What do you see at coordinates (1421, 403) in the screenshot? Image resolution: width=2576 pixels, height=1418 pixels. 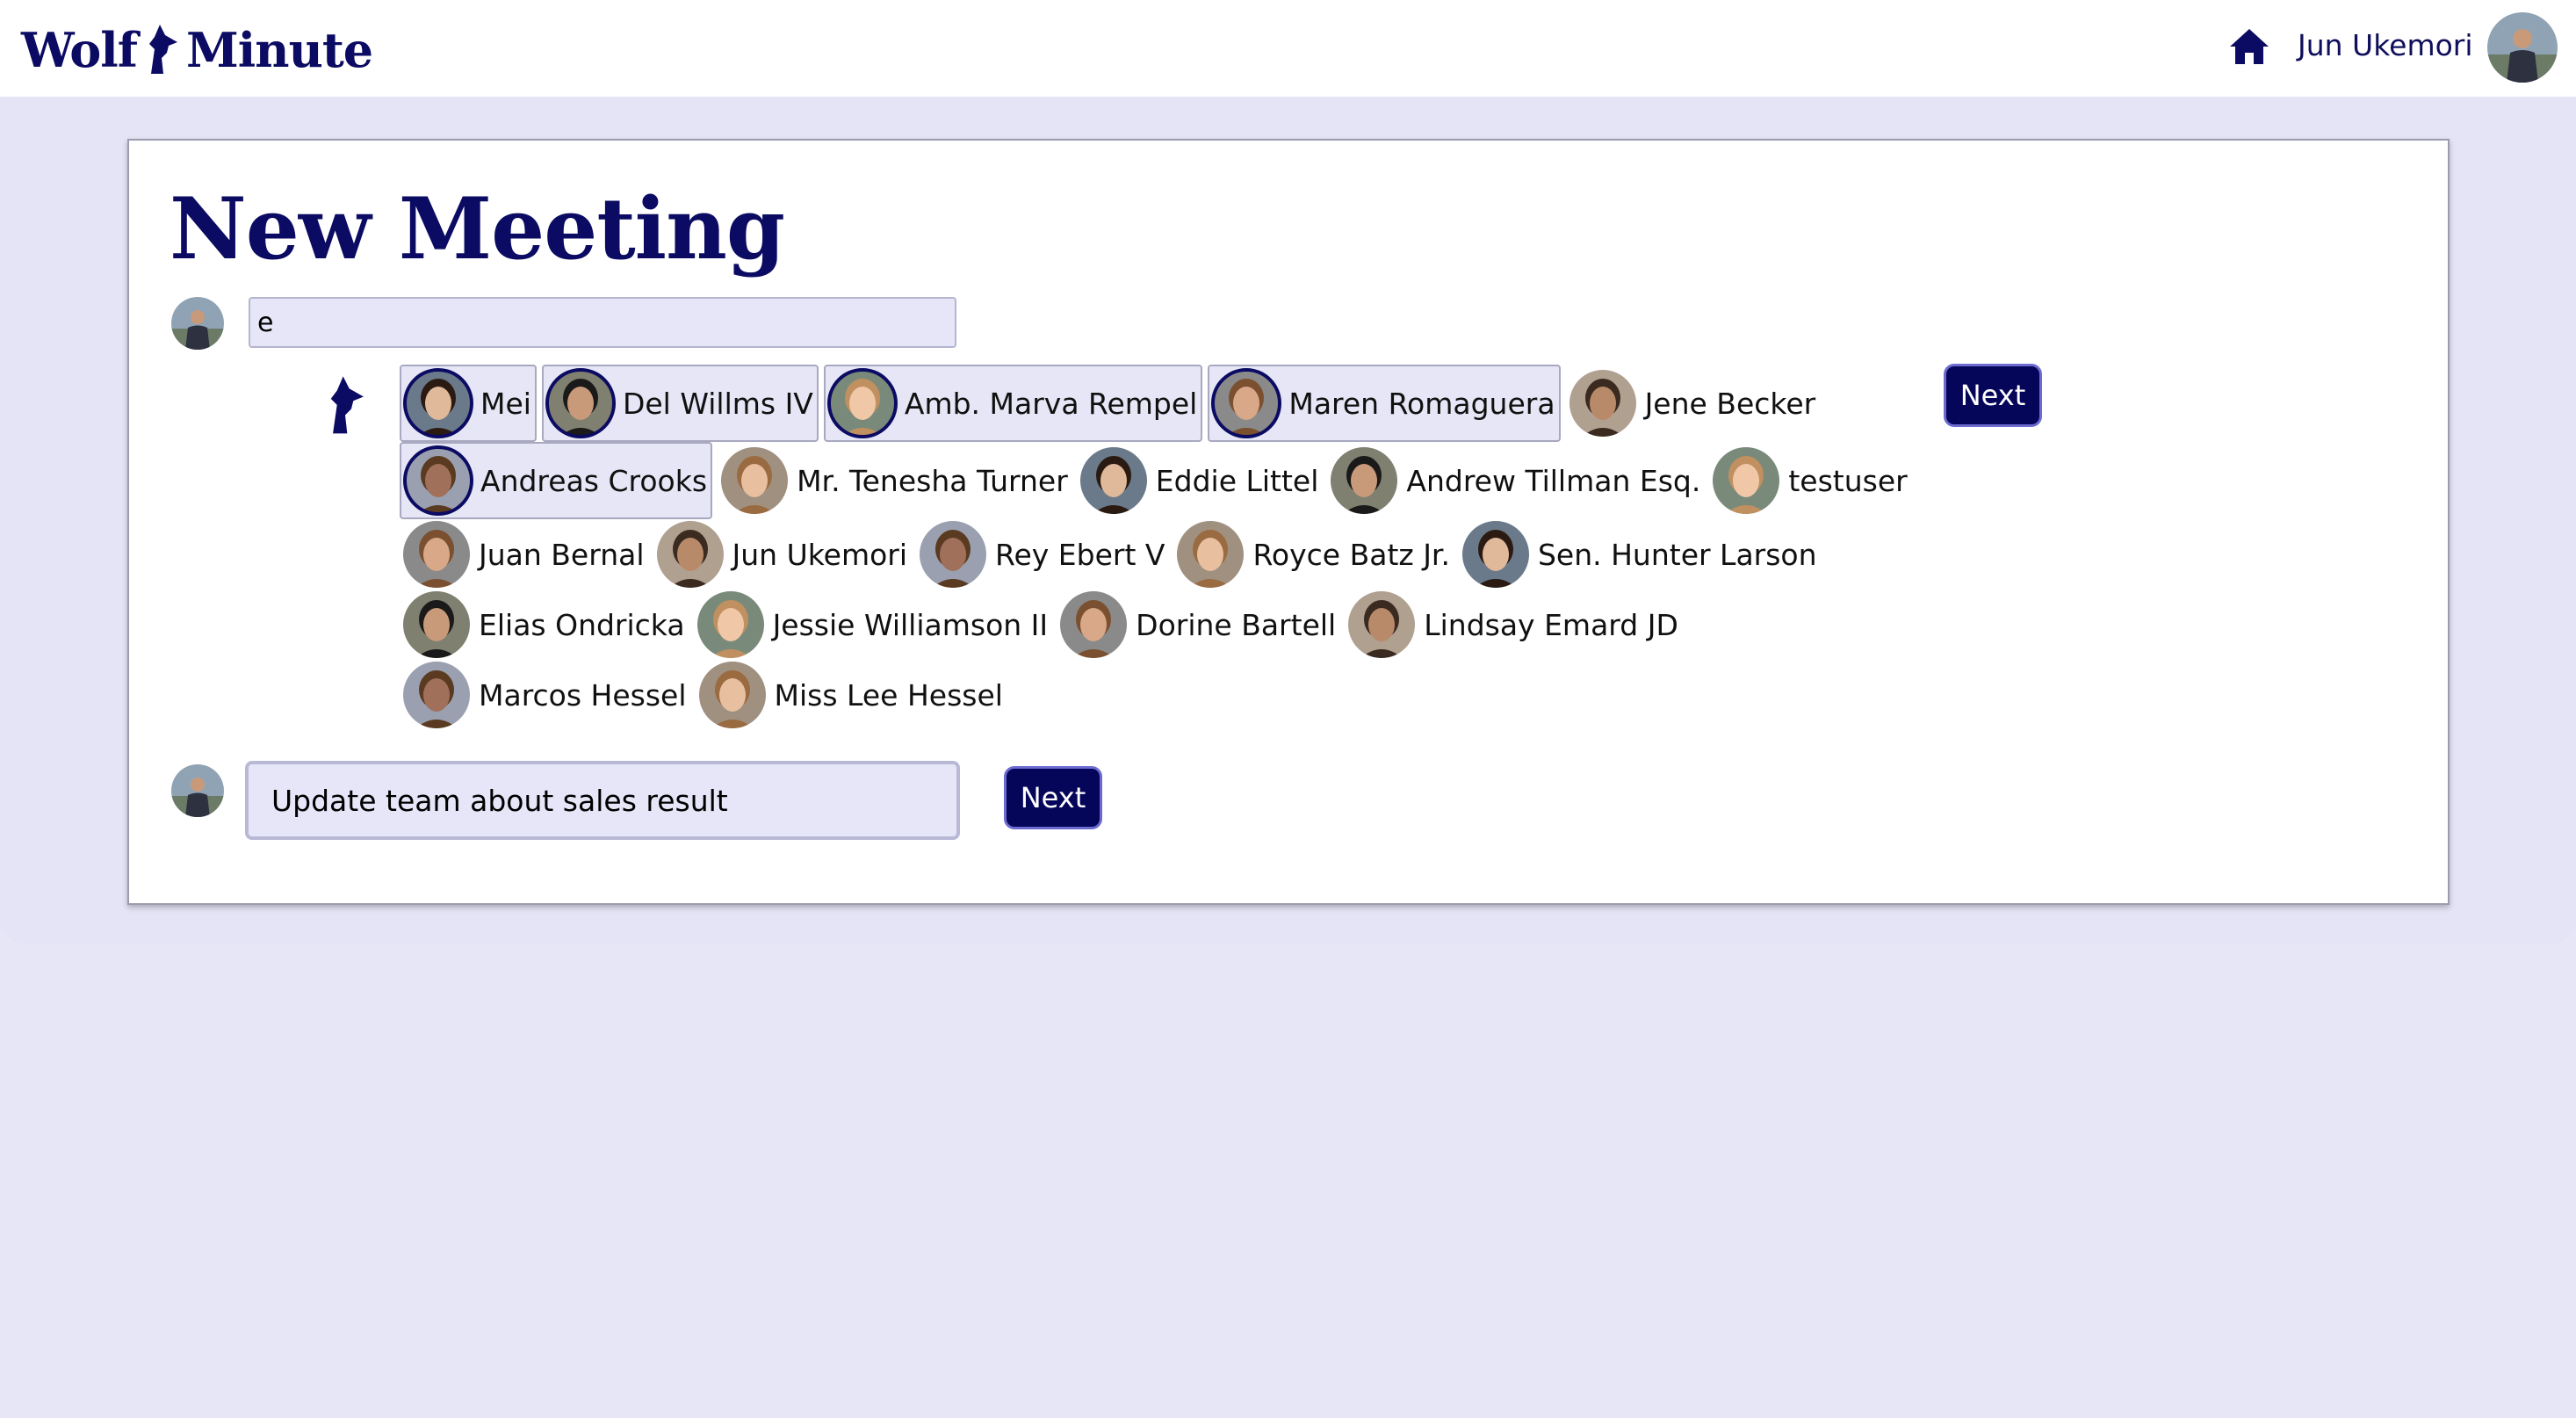 I see `person-name: Maren Romaguera` at bounding box center [1421, 403].